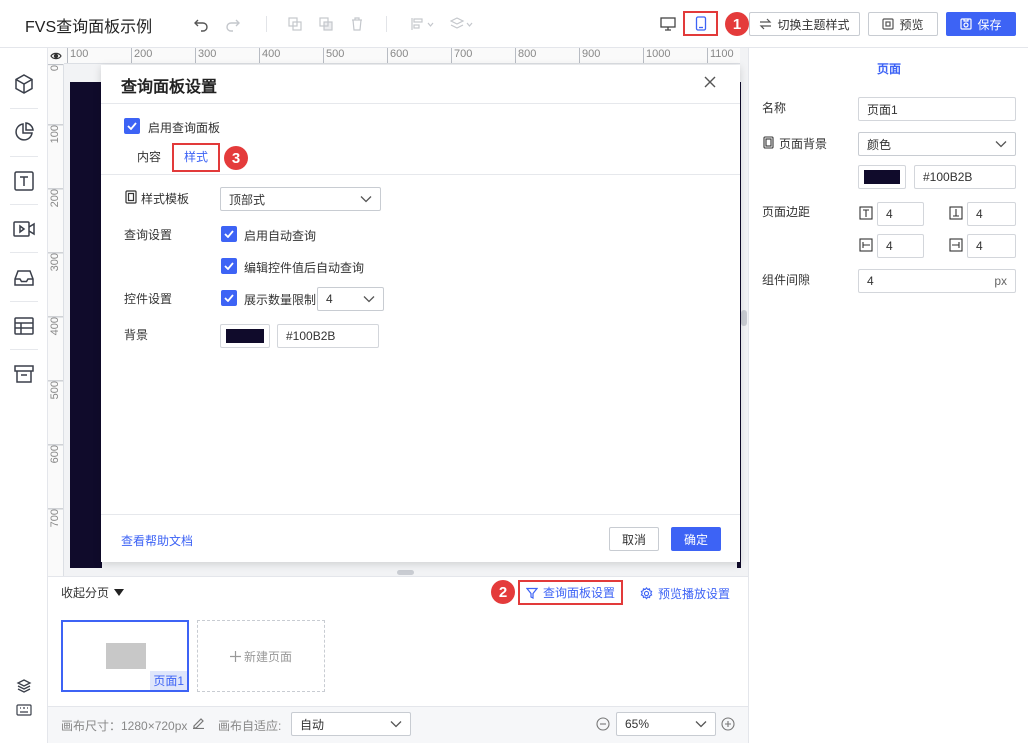 Image resolution: width=1028 pixels, height=743 pixels. What do you see at coordinates (570, 592) in the screenshot?
I see `query-panel-settings-button: 查询面板设置` at bounding box center [570, 592].